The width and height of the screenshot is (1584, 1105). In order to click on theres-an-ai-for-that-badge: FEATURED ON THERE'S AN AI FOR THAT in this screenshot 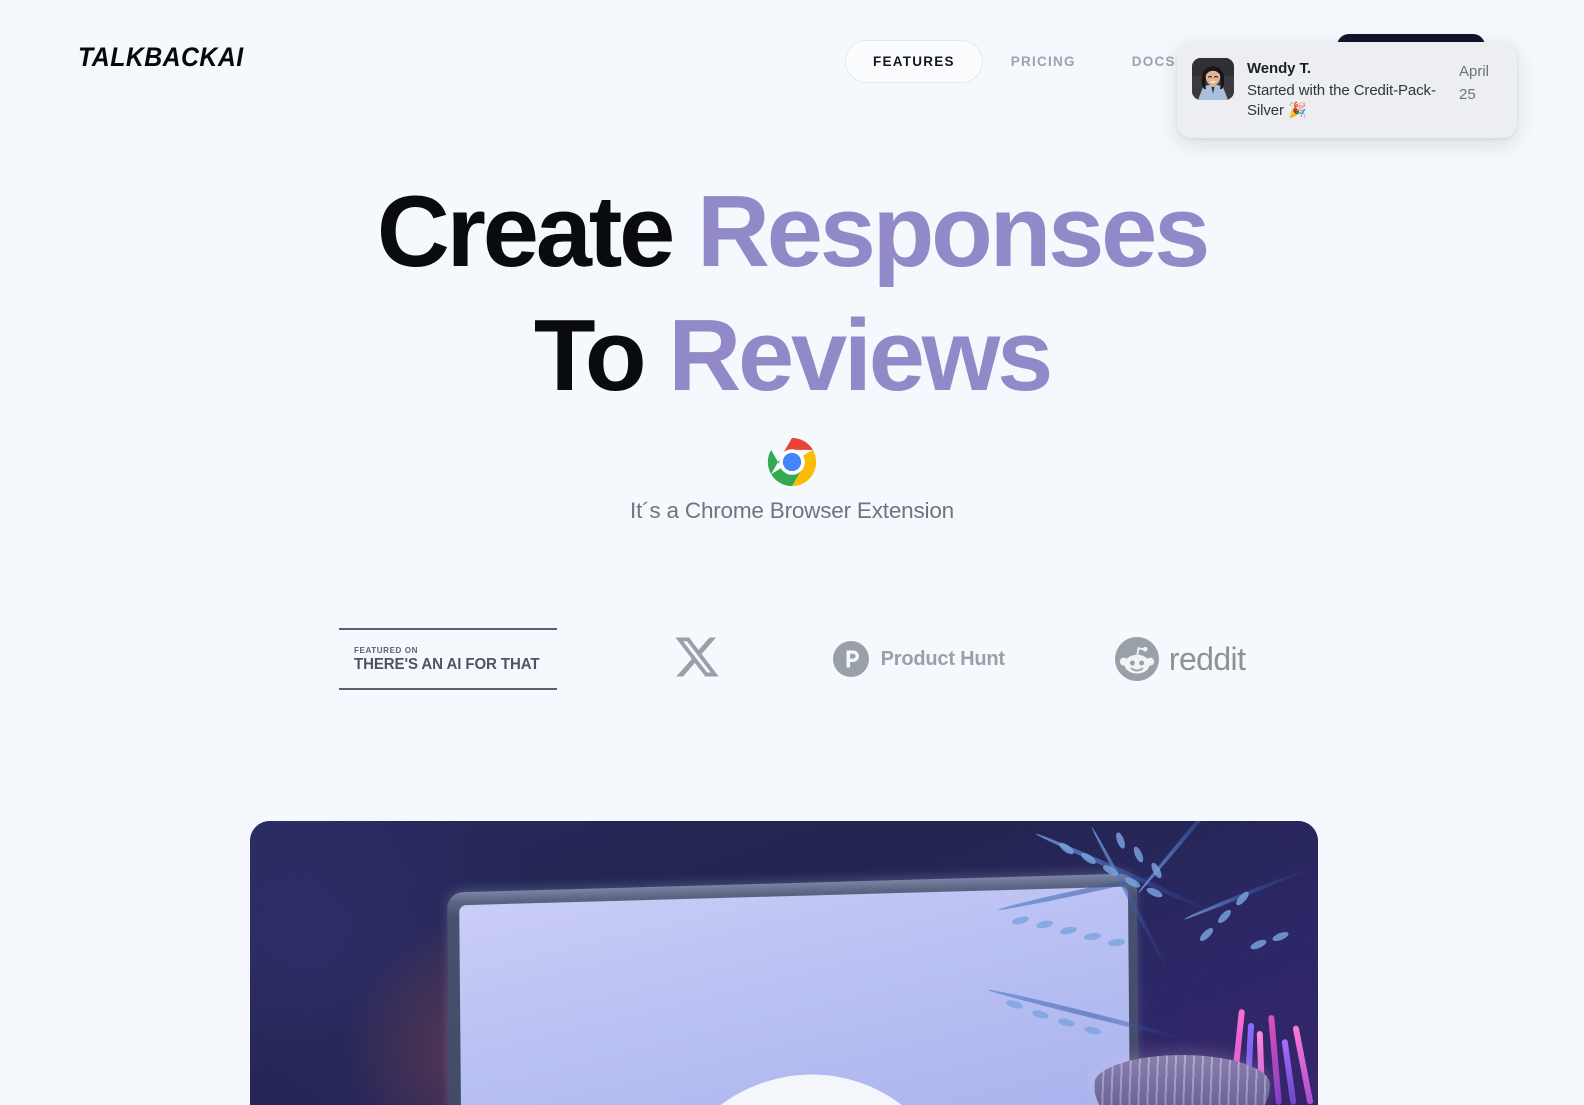, I will do `click(447, 659)`.